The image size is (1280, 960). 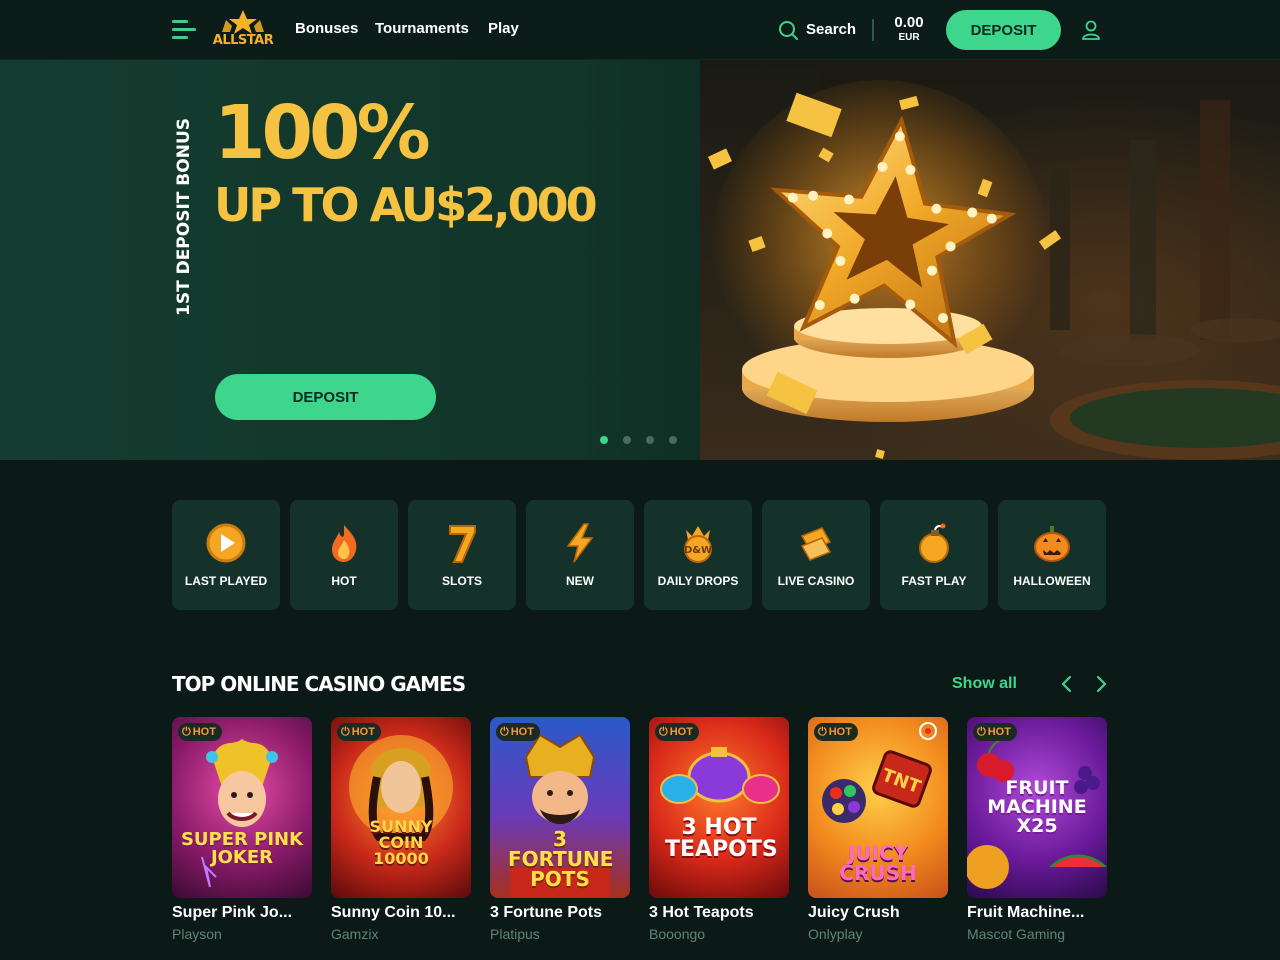 What do you see at coordinates (720, 775) in the screenshot?
I see `teapots-illustration` at bounding box center [720, 775].